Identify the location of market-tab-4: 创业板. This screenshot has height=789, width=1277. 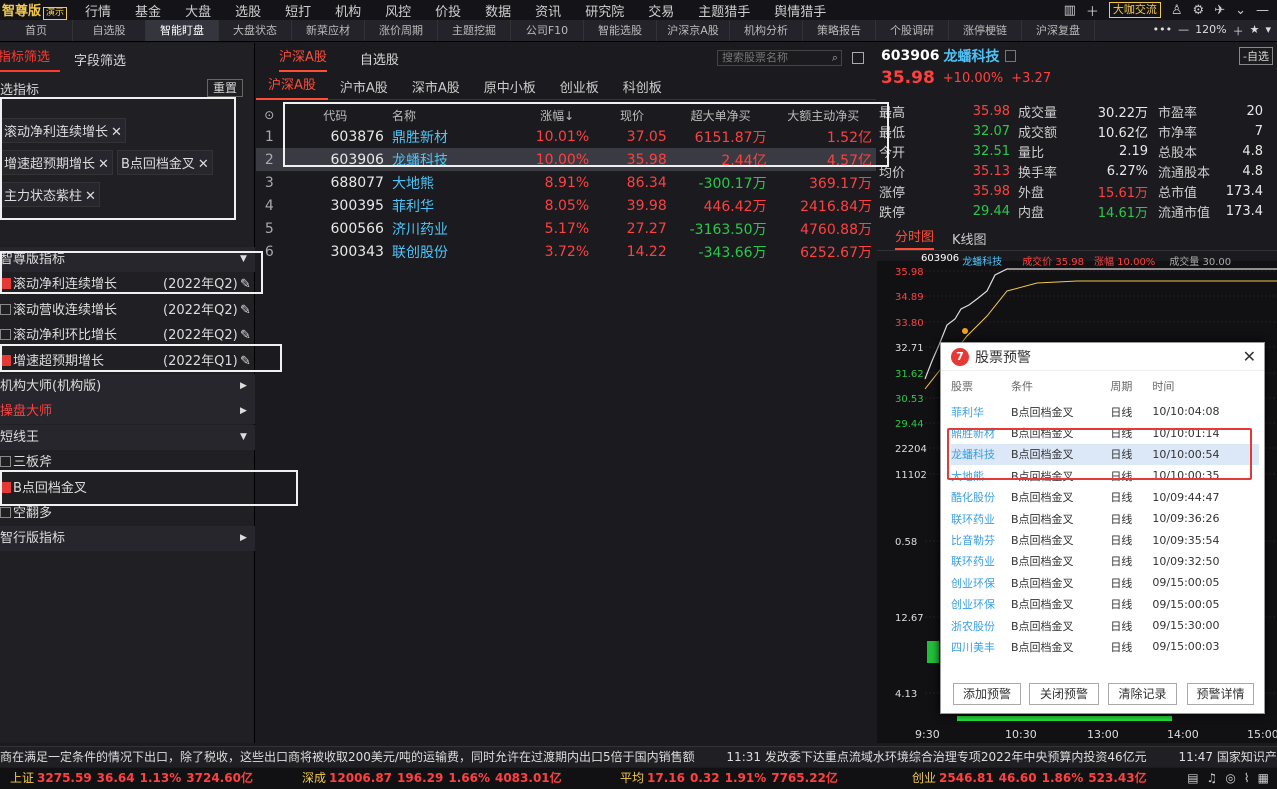
(579, 86).